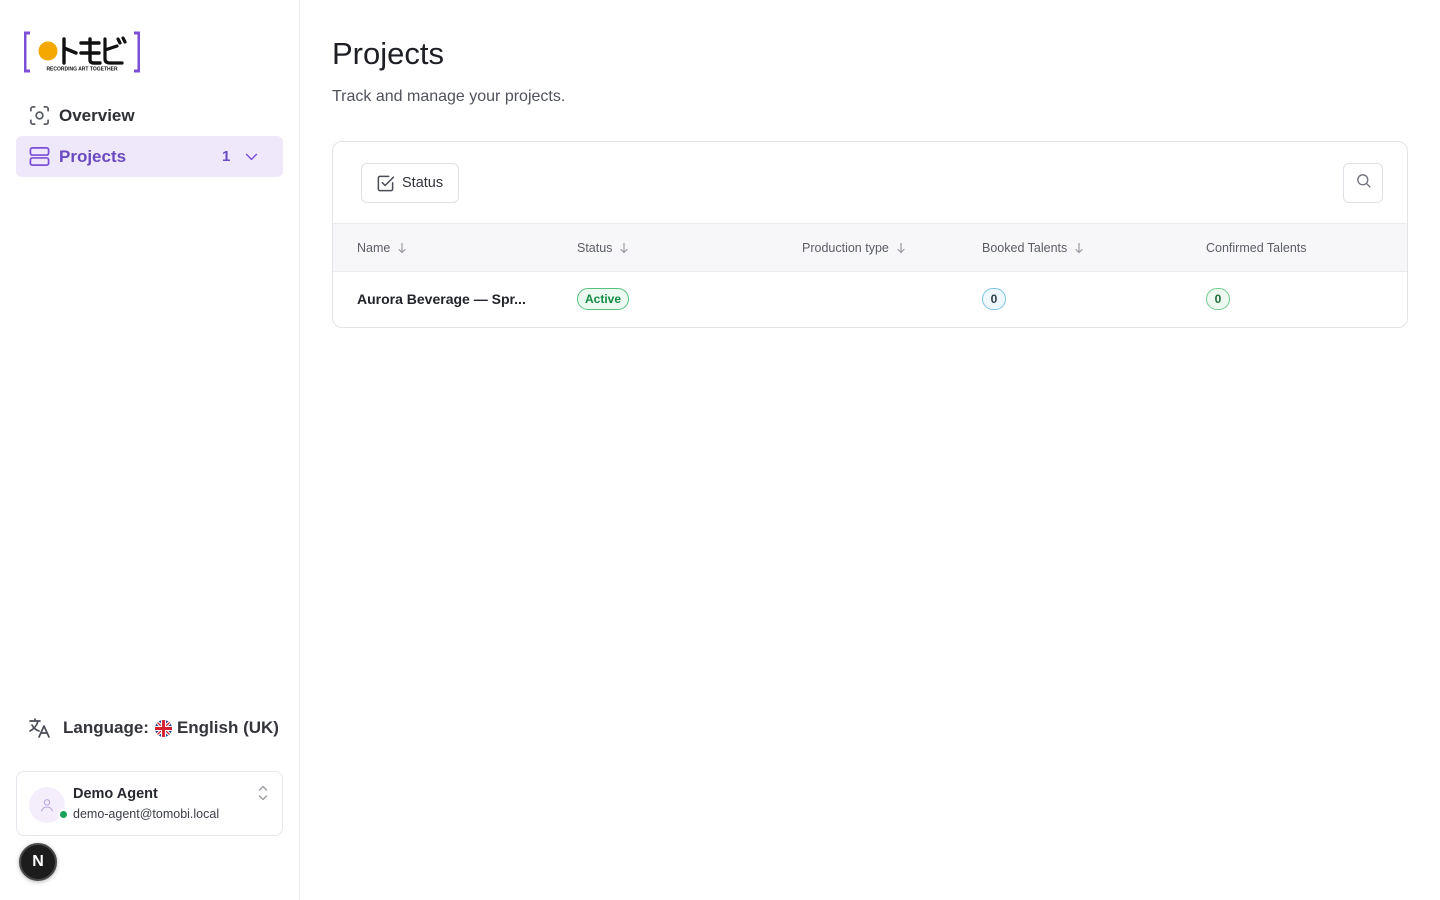  I want to click on status-badge: Active, so click(603, 299).